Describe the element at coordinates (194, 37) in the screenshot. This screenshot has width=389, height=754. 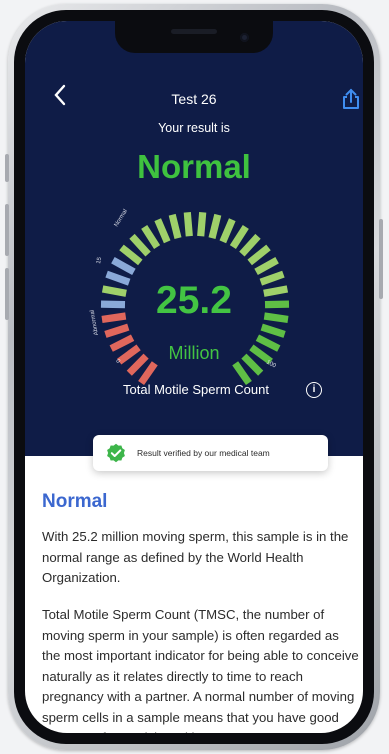
I see `notch` at that location.